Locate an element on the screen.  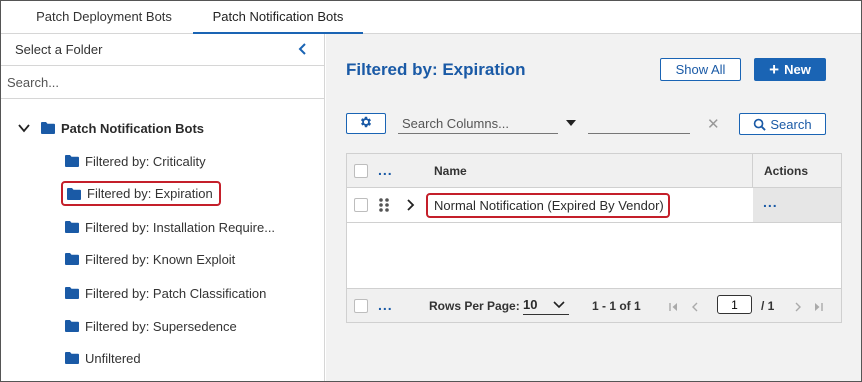
rows-per-page-value: 10 is located at coordinates (530, 304).